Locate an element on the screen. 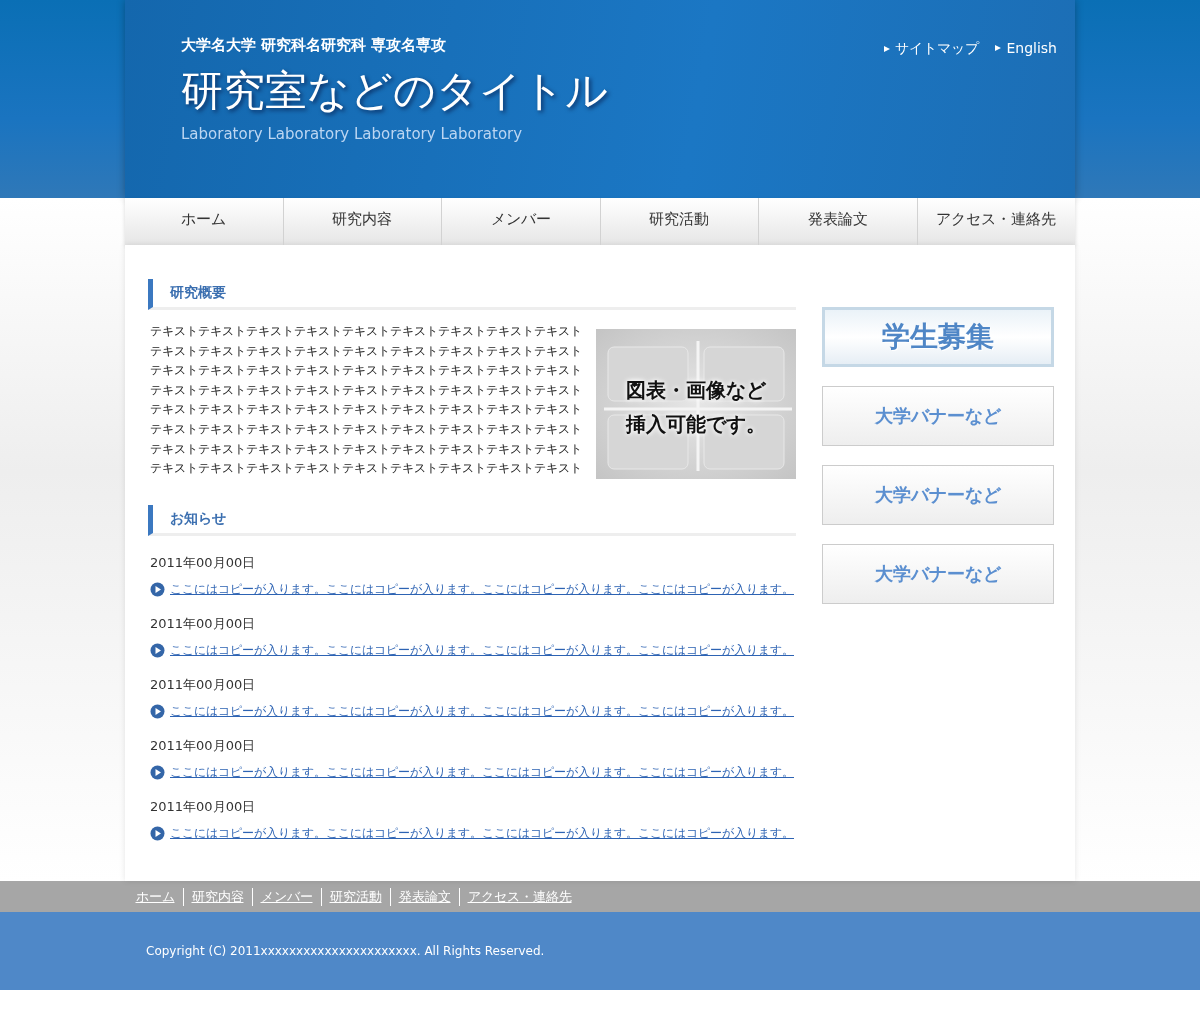  site-title: 研究室などのタイトル is located at coordinates (394, 91).